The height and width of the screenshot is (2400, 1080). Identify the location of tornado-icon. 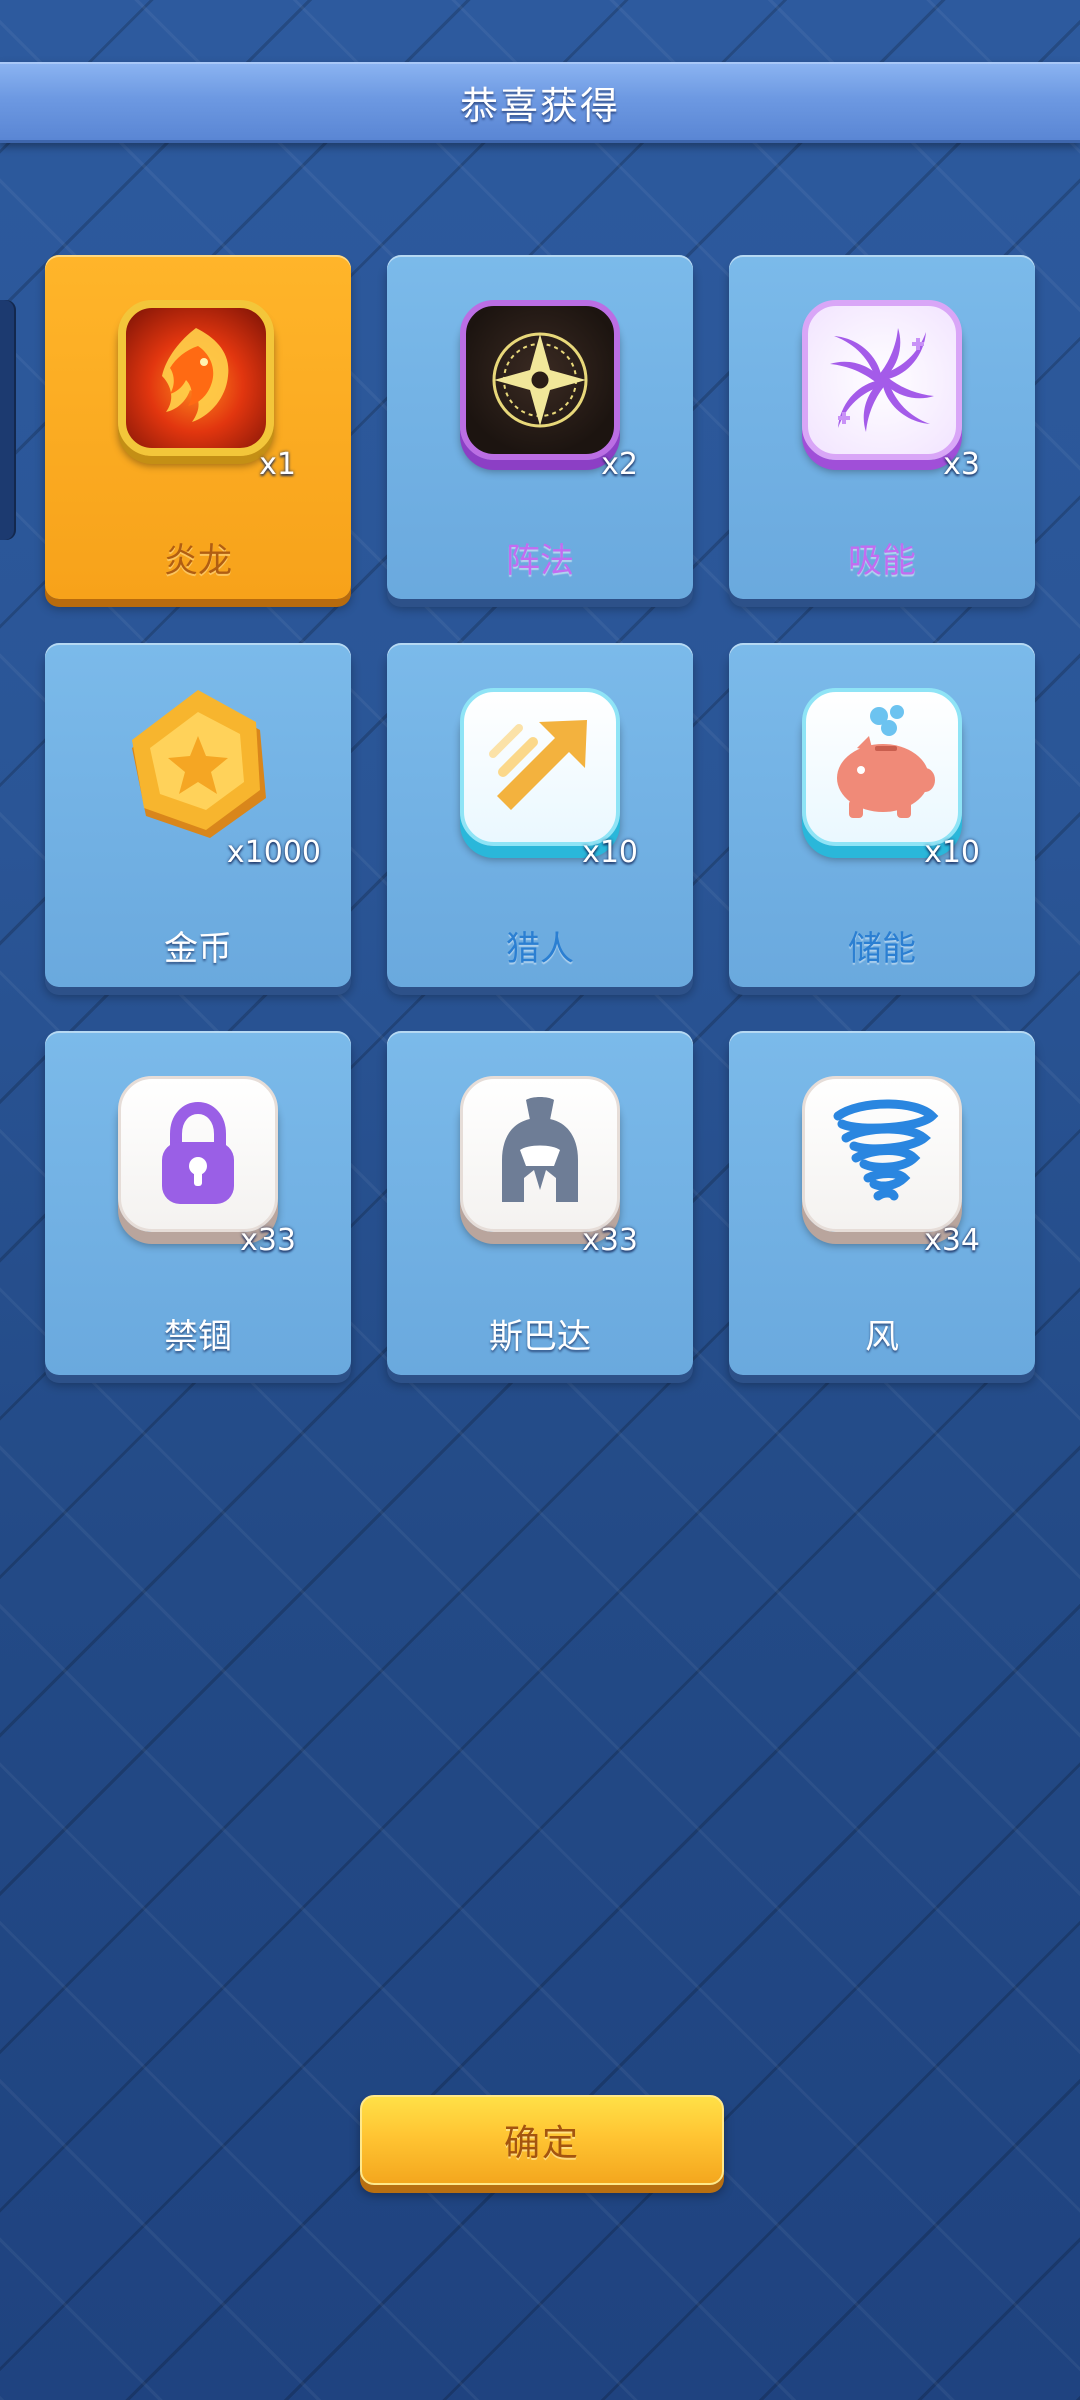
(882, 1154).